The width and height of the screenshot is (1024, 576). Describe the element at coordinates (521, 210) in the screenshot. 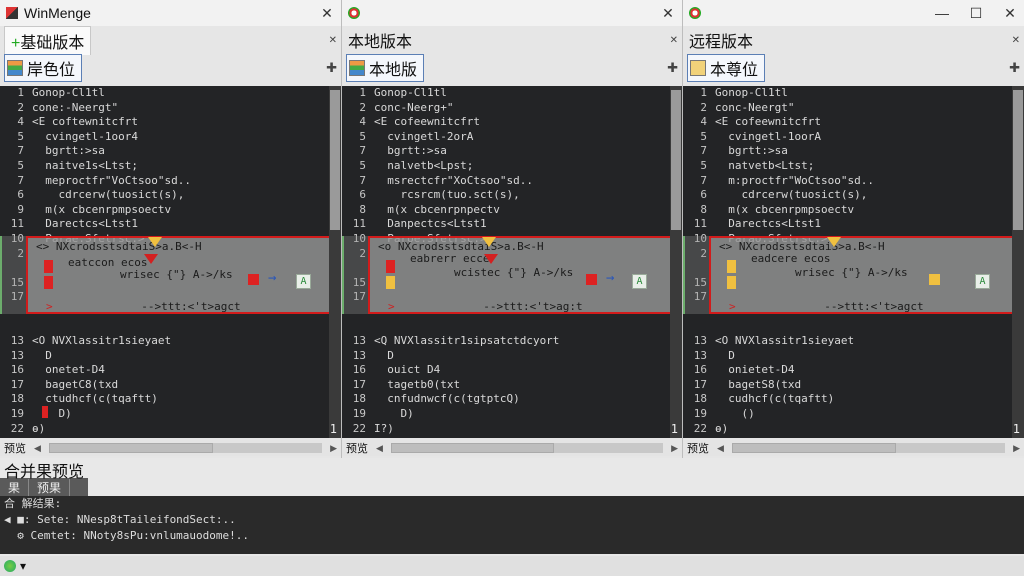

I see `code-line: m(x cbcenrpnpectv` at that location.